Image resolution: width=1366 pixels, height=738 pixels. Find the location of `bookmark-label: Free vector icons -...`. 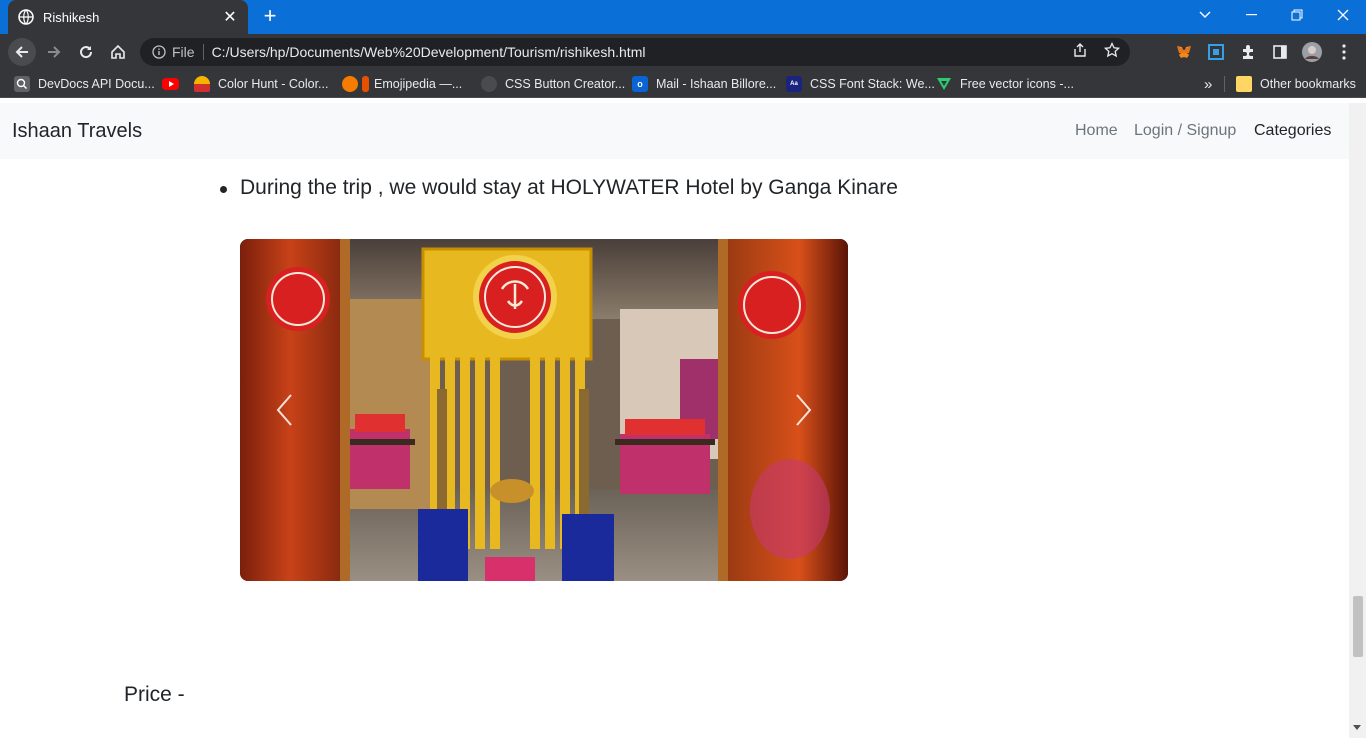

bookmark-label: Free vector icons -... is located at coordinates (1017, 84).